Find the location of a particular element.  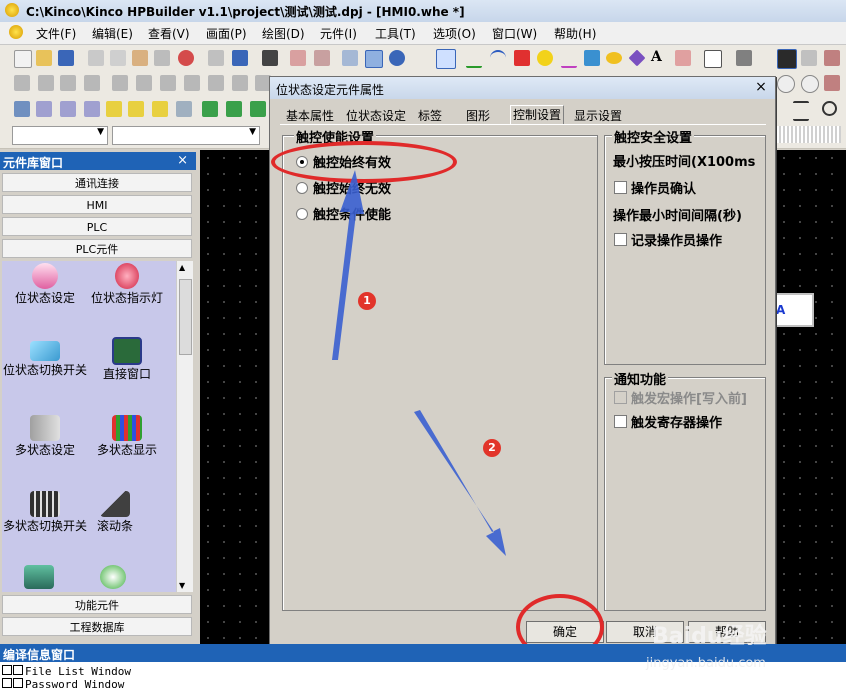

watermark-url: jingyan.baidu.com is located at coordinates (706, 663).